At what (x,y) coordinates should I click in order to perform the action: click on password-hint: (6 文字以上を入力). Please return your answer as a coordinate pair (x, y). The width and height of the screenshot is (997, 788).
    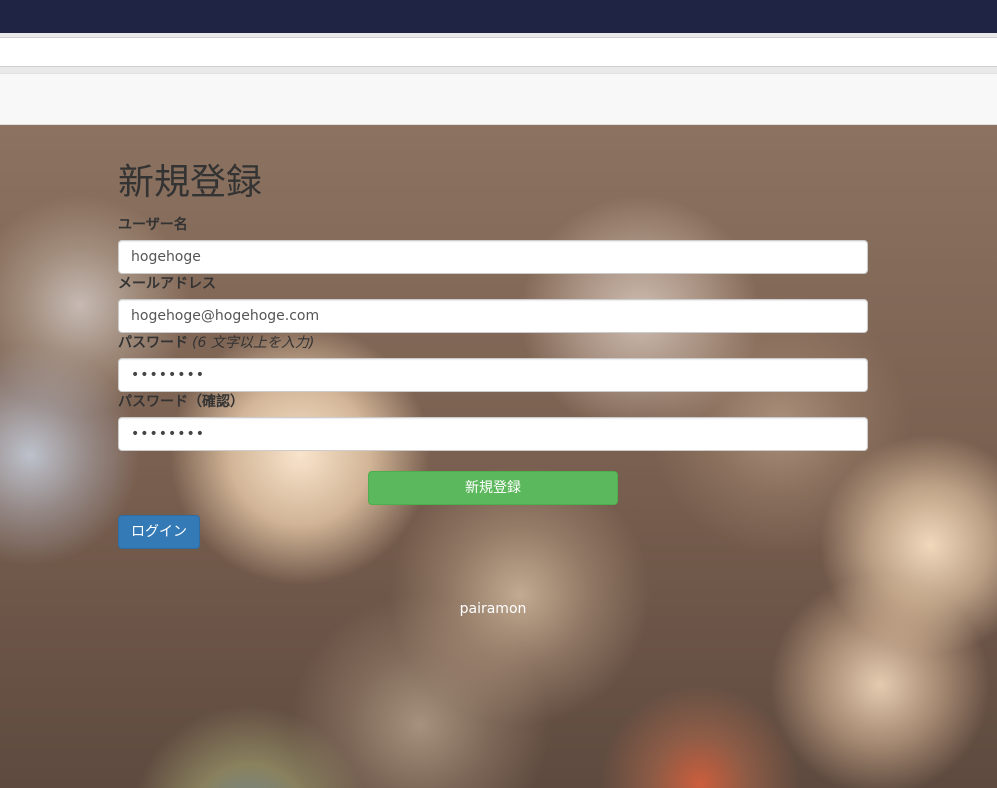
    Looking at the image, I should click on (253, 343).